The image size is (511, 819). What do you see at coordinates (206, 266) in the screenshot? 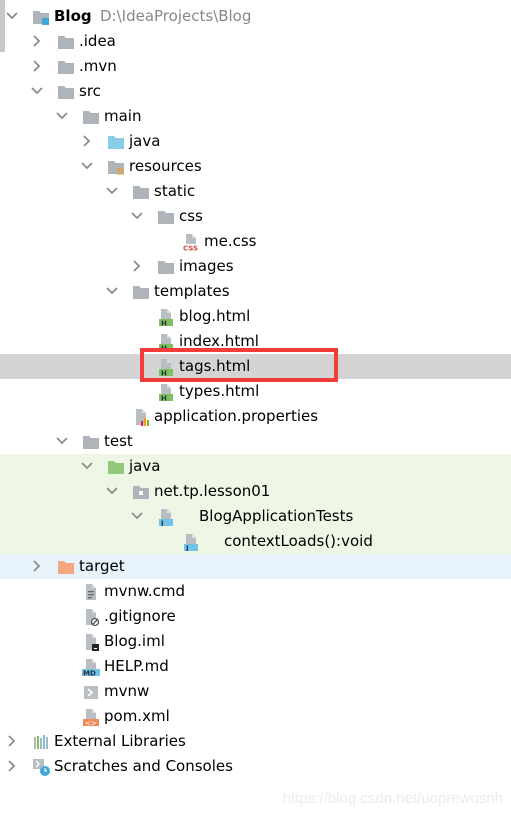
I see `node-label: images` at bounding box center [206, 266].